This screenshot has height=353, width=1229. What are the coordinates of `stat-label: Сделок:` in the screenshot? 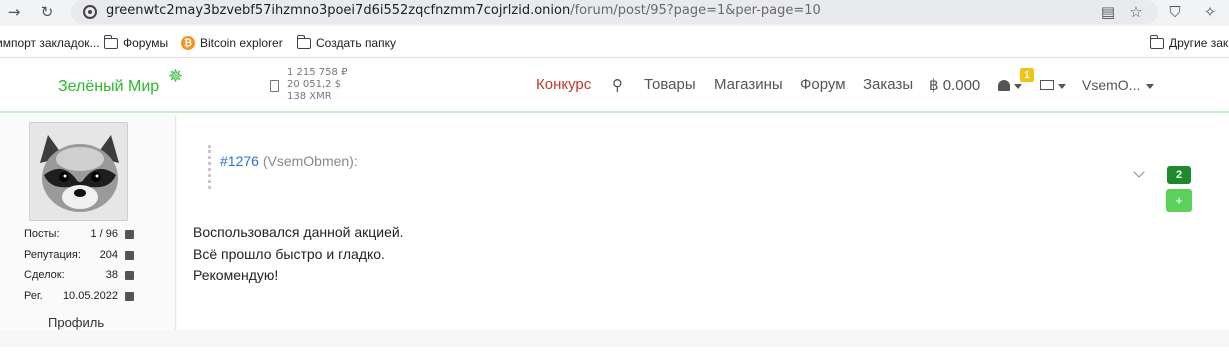 It's located at (44, 275).